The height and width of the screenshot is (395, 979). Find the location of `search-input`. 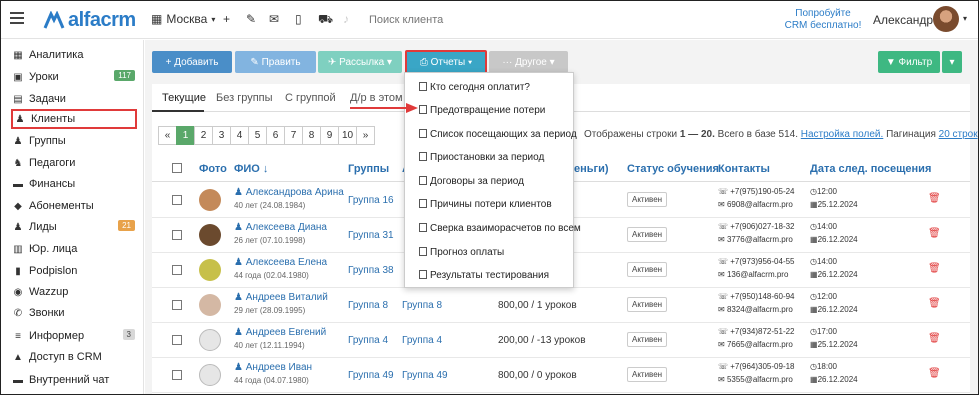

search-input is located at coordinates (563, 20).